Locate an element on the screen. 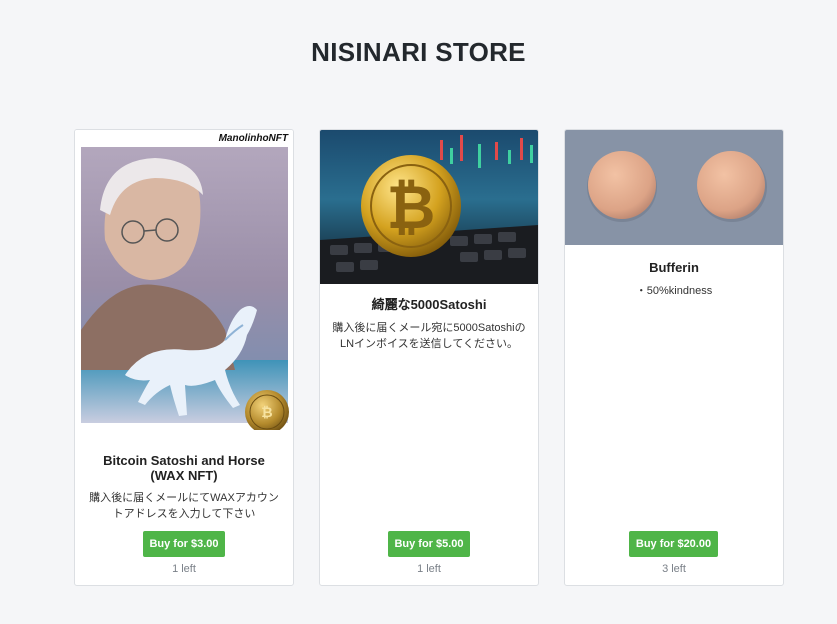  product-name: Bitcoin Satoshi and Horse (WAX NFT) is located at coordinates (184, 468).